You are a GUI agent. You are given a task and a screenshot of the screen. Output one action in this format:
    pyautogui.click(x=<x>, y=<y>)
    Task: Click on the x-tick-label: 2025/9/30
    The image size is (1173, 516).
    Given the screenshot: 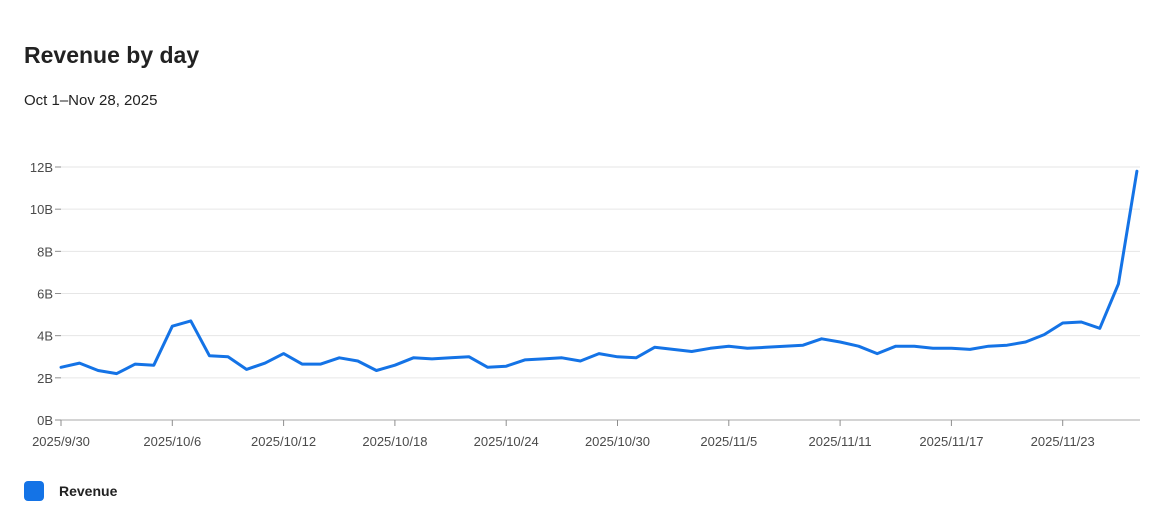 What is the action you would take?
    pyautogui.click(x=61, y=441)
    